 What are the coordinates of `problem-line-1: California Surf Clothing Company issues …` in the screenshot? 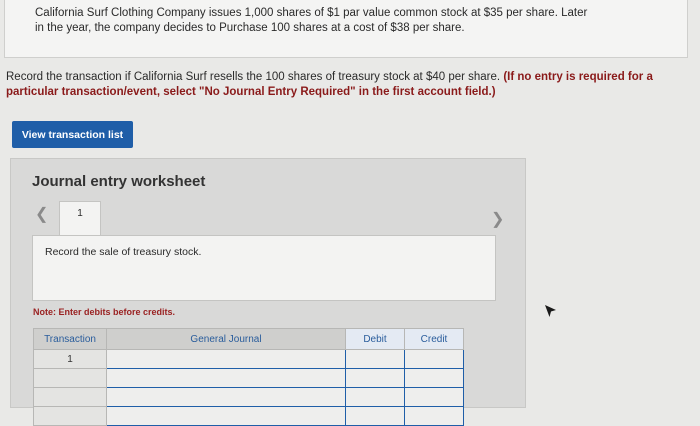 It's located at (311, 13).